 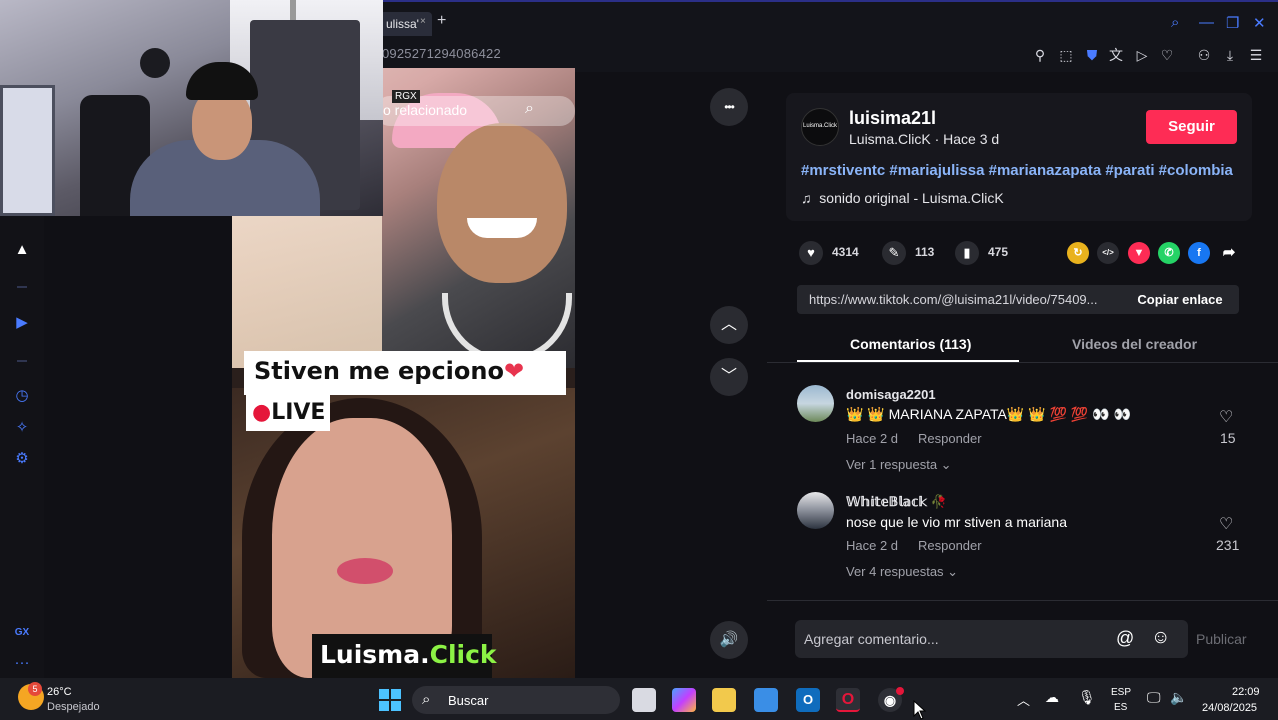 What do you see at coordinates (1154, 697) in the screenshot?
I see `network-icon: 🖵` at bounding box center [1154, 697].